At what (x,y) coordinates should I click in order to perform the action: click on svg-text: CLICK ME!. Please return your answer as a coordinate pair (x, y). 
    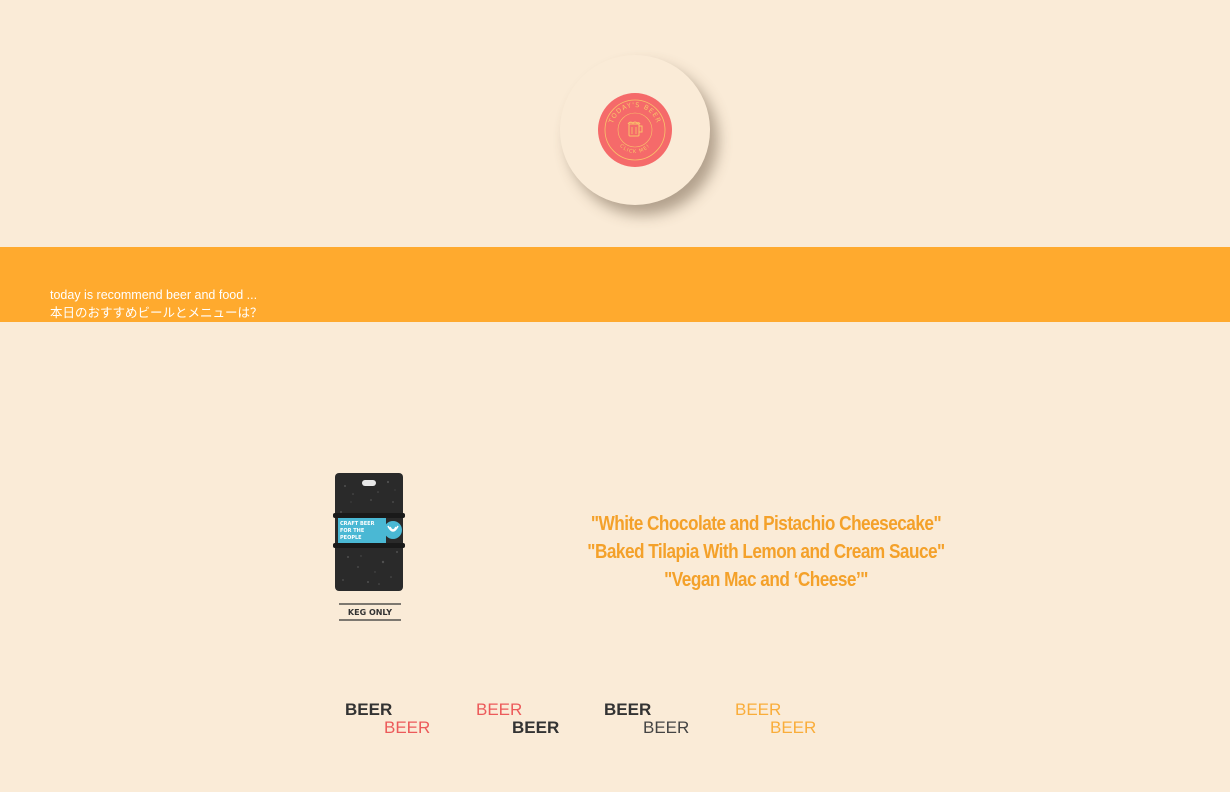
    Looking at the image, I should click on (635, 149).